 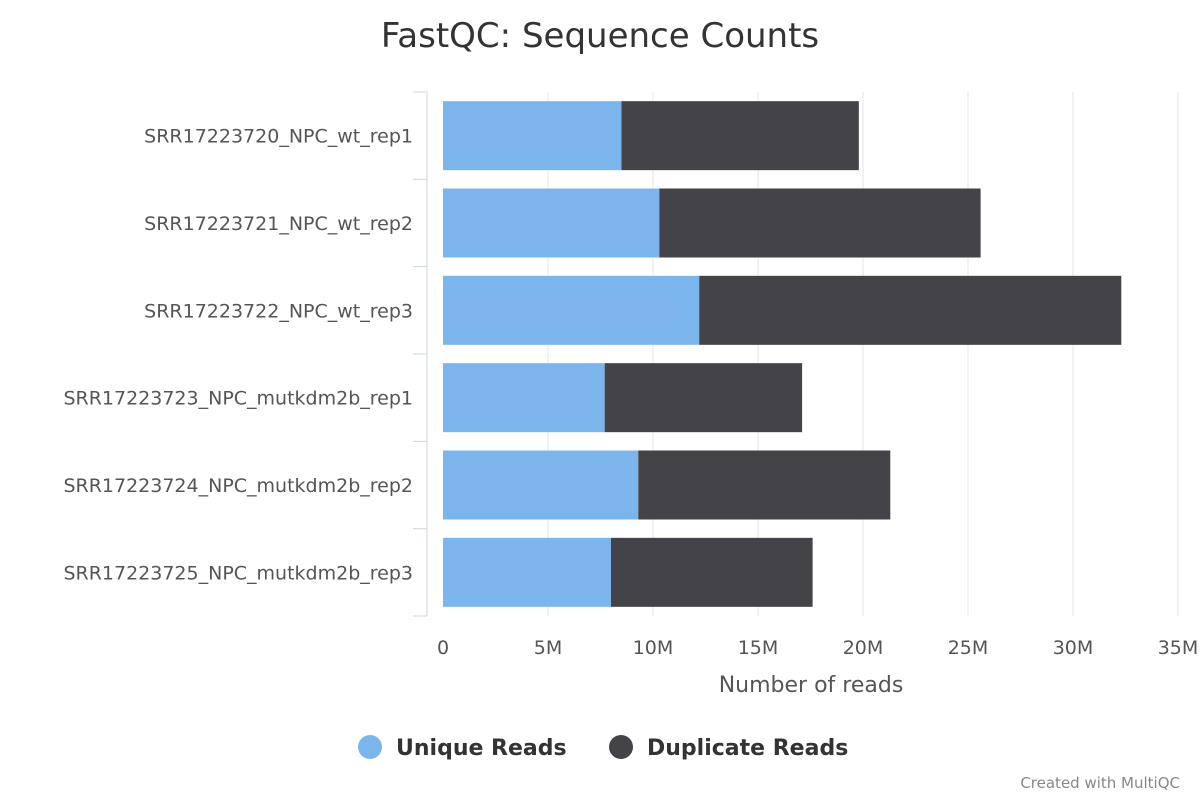 What do you see at coordinates (600, 36) in the screenshot?
I see `chart-title: FastQC: Sequence Counts` at bounding box center [600, 36].